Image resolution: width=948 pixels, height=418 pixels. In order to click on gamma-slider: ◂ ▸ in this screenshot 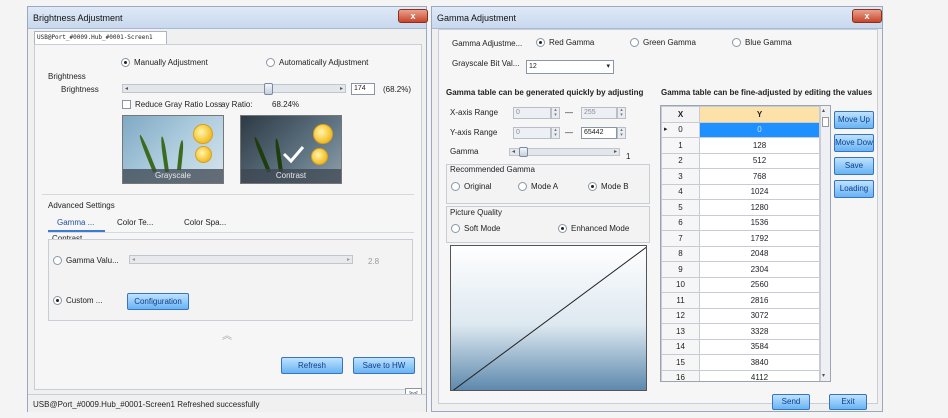, I will do `click(564, 152)`.